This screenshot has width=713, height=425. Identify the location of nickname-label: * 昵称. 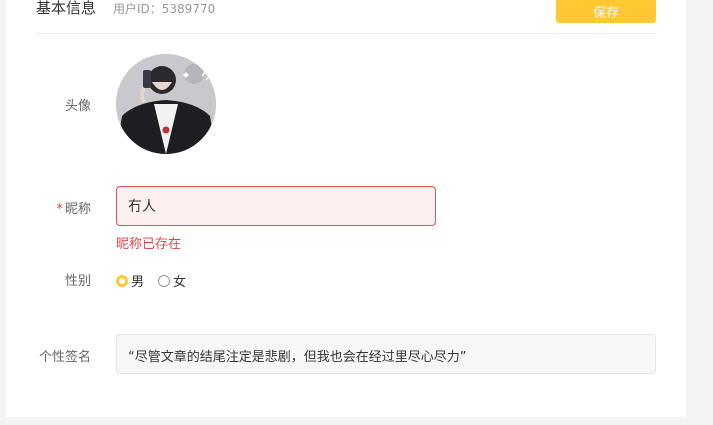
(61, 207).